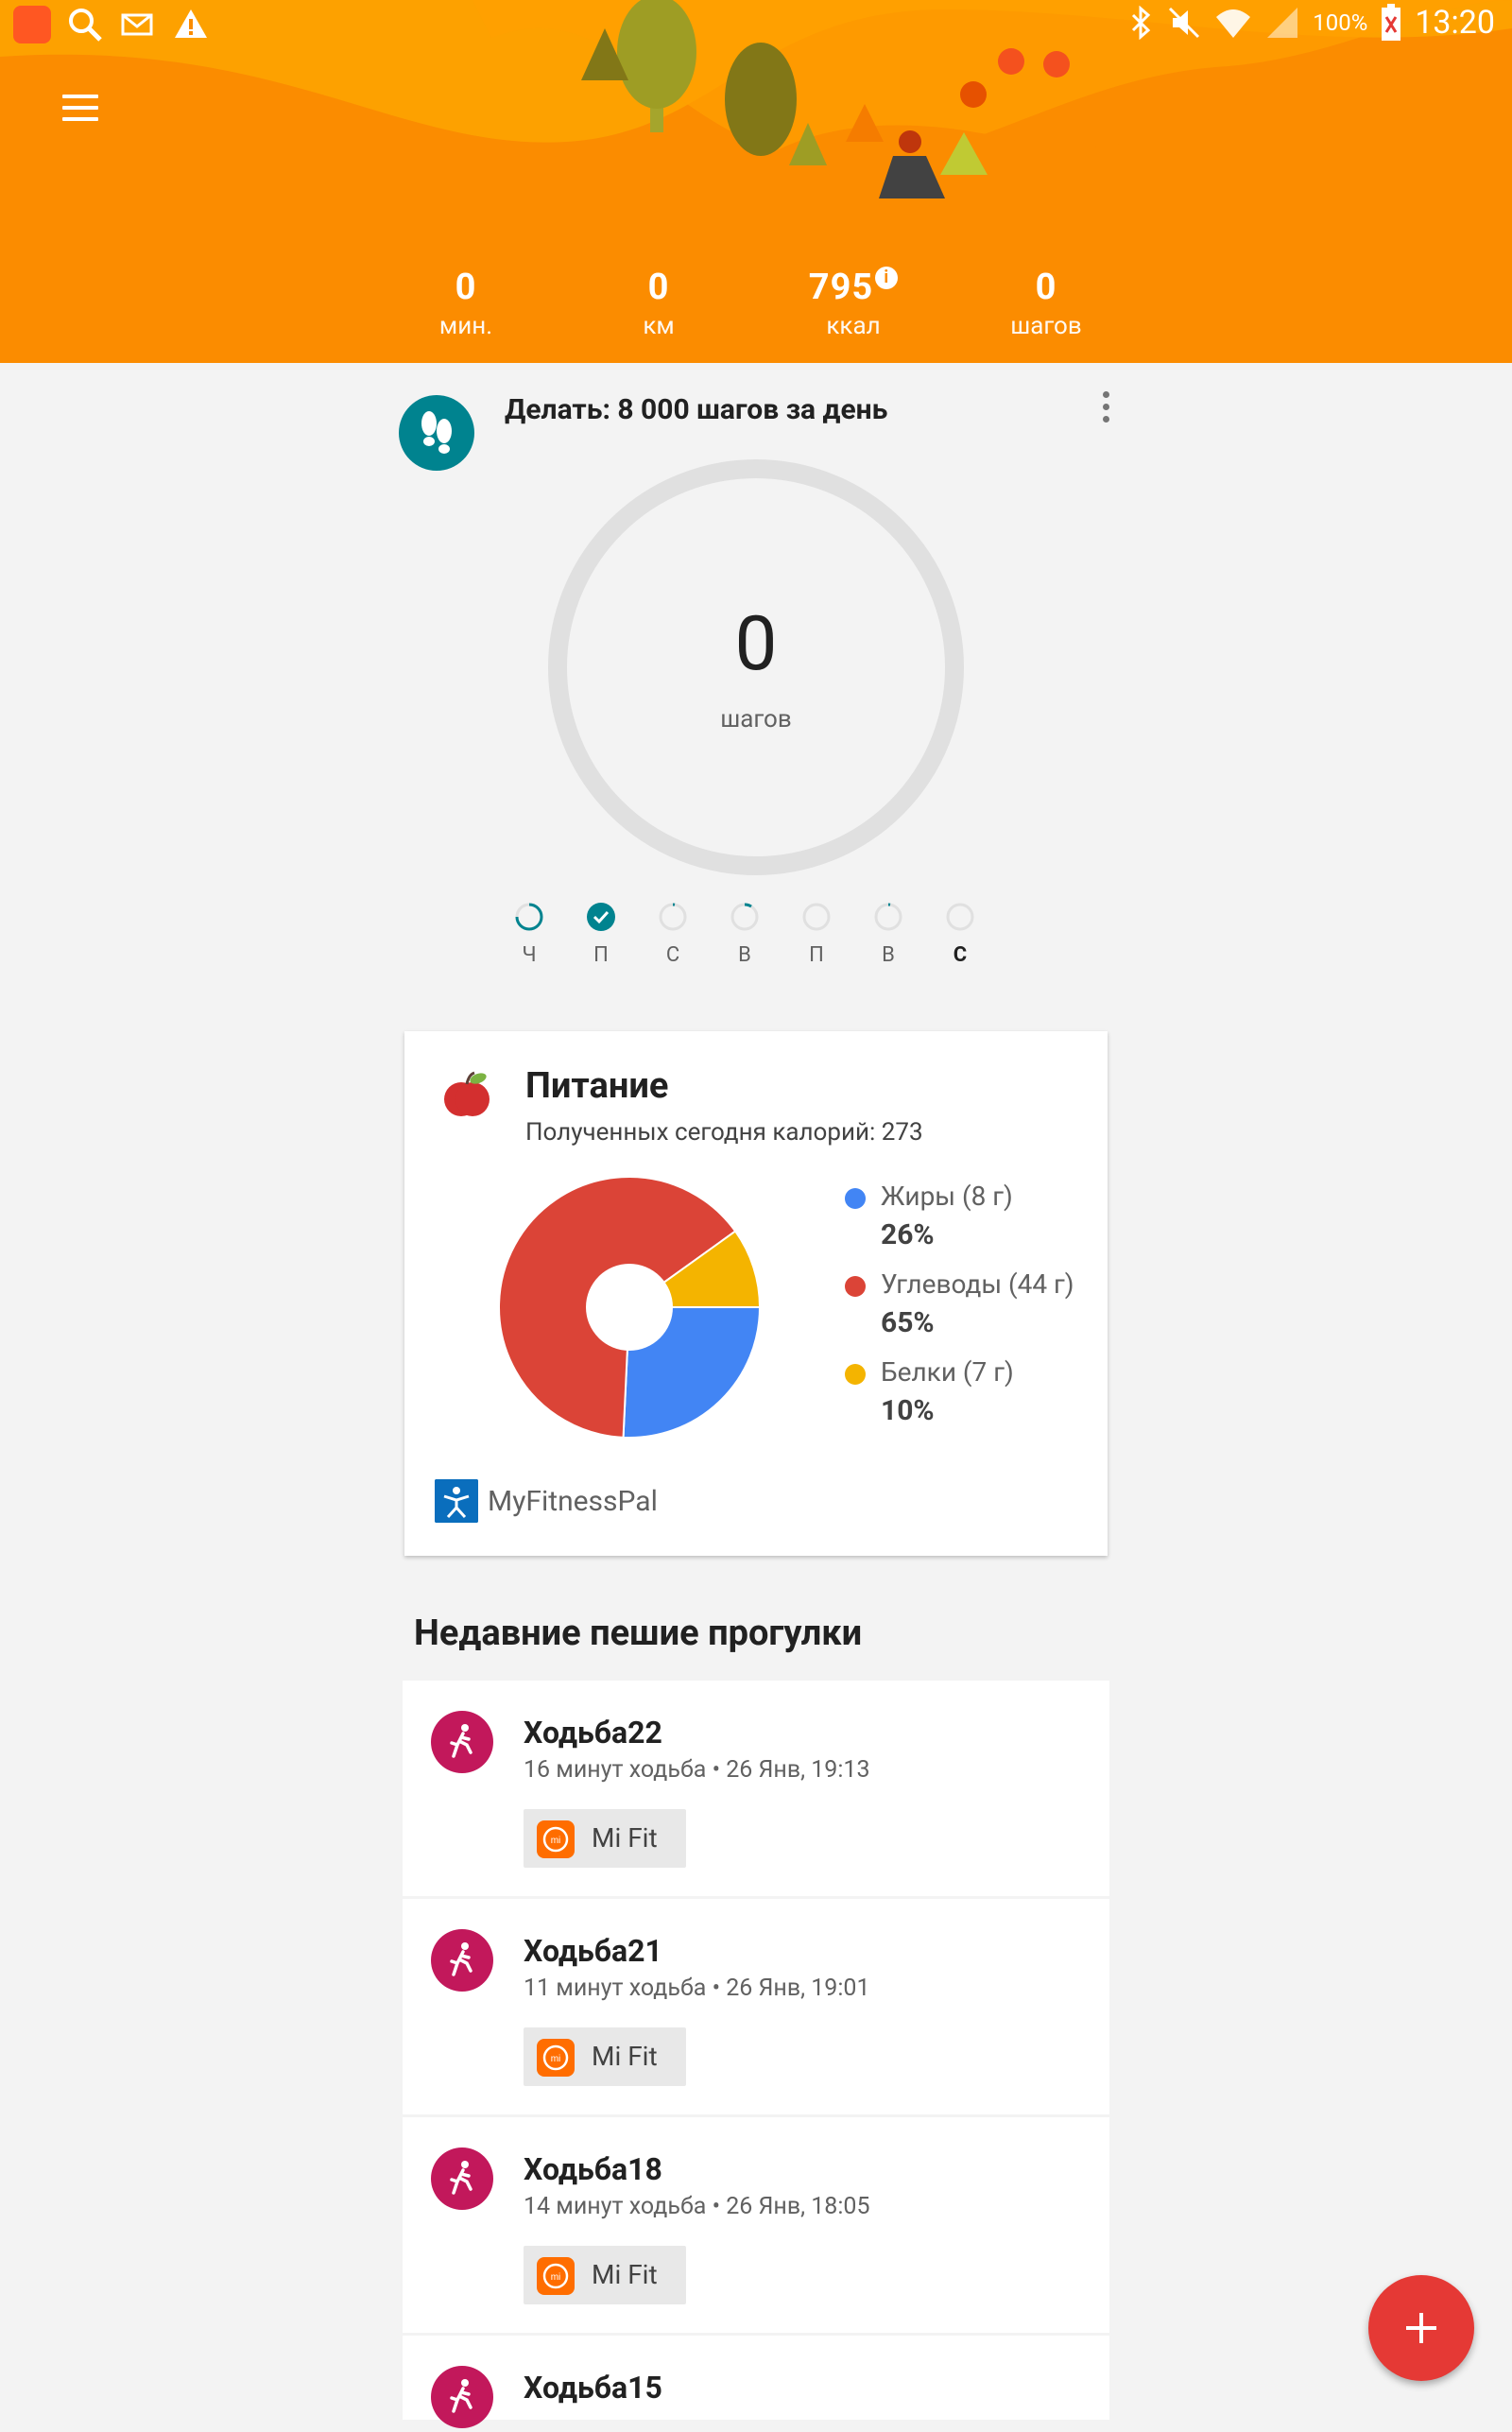 The image size is (1512, 2432). I want to click on steps-count: 0, so click(756, 643).